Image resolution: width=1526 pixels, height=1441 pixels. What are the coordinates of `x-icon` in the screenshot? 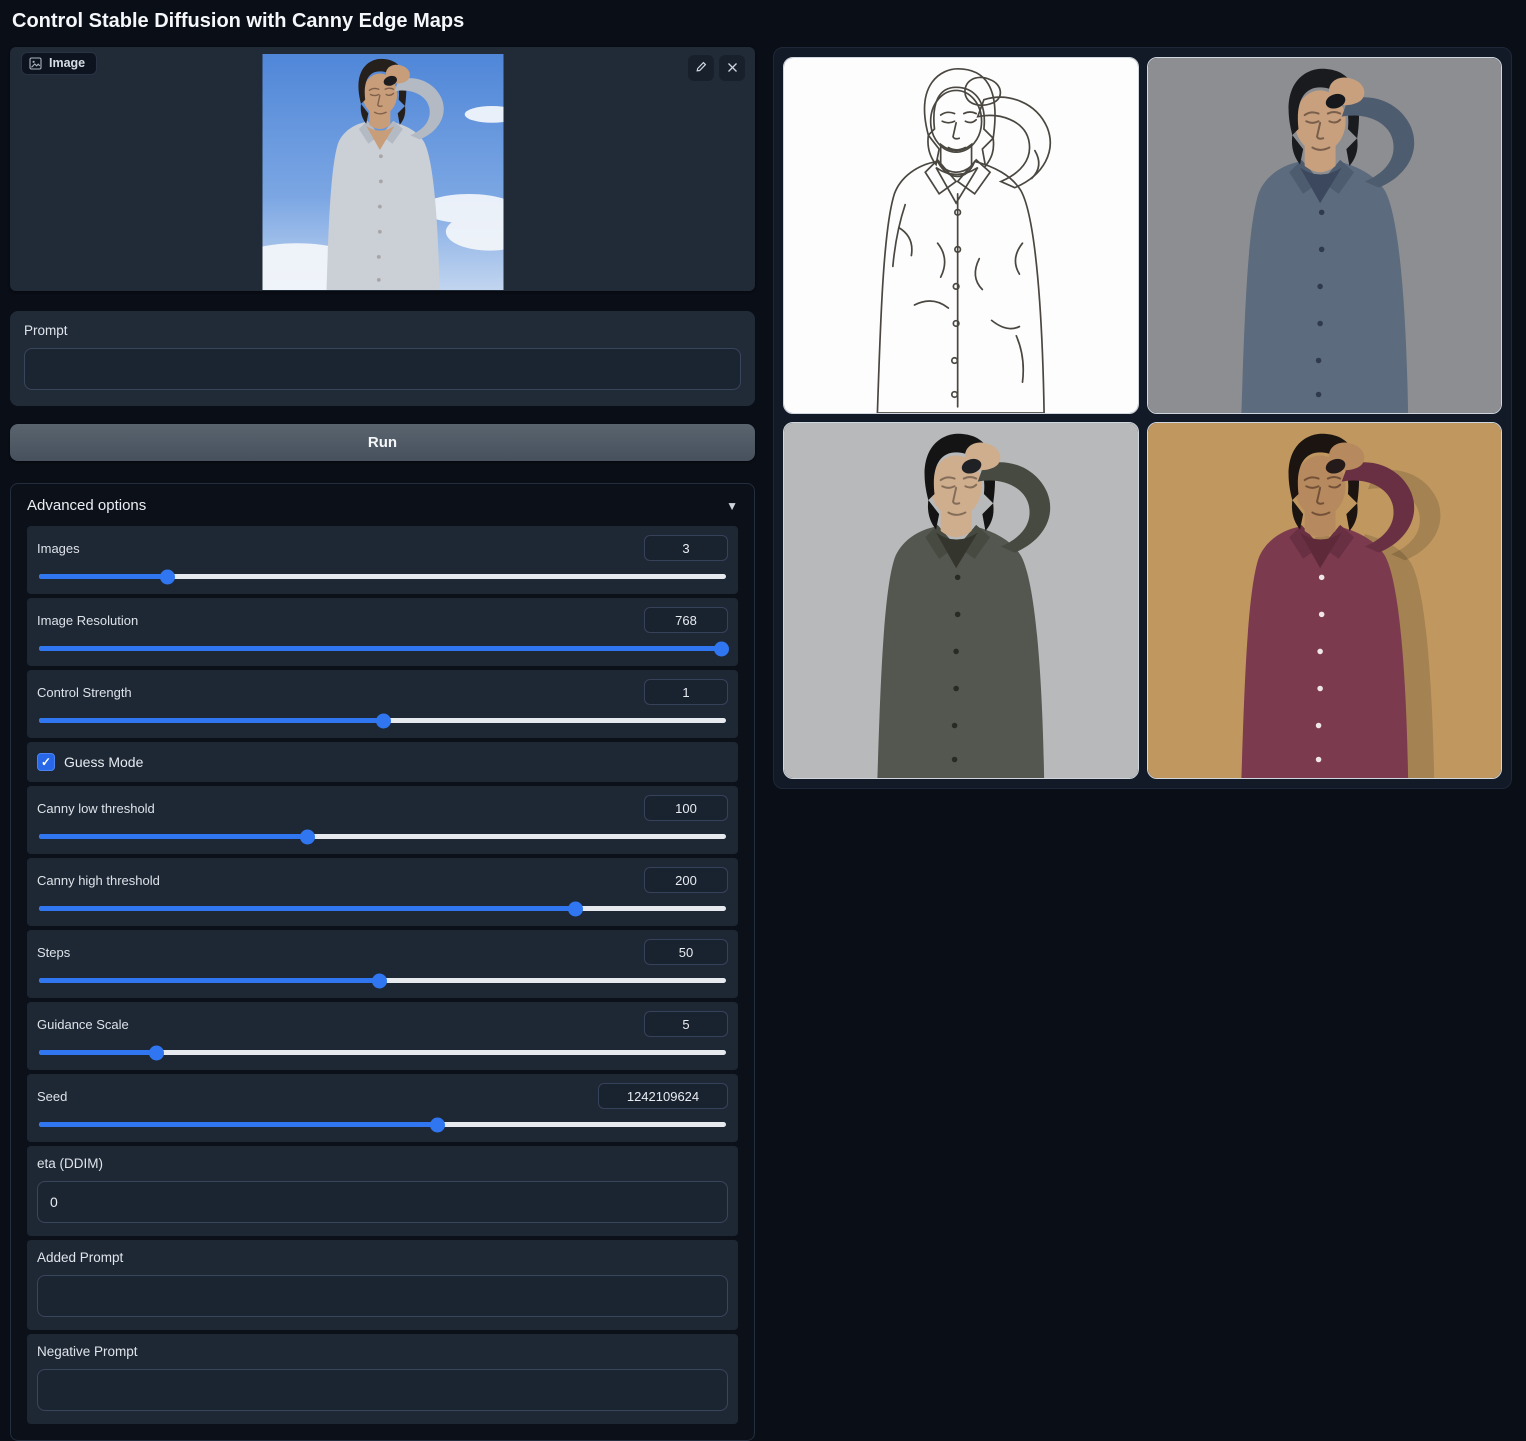 It's located at (732, 68).